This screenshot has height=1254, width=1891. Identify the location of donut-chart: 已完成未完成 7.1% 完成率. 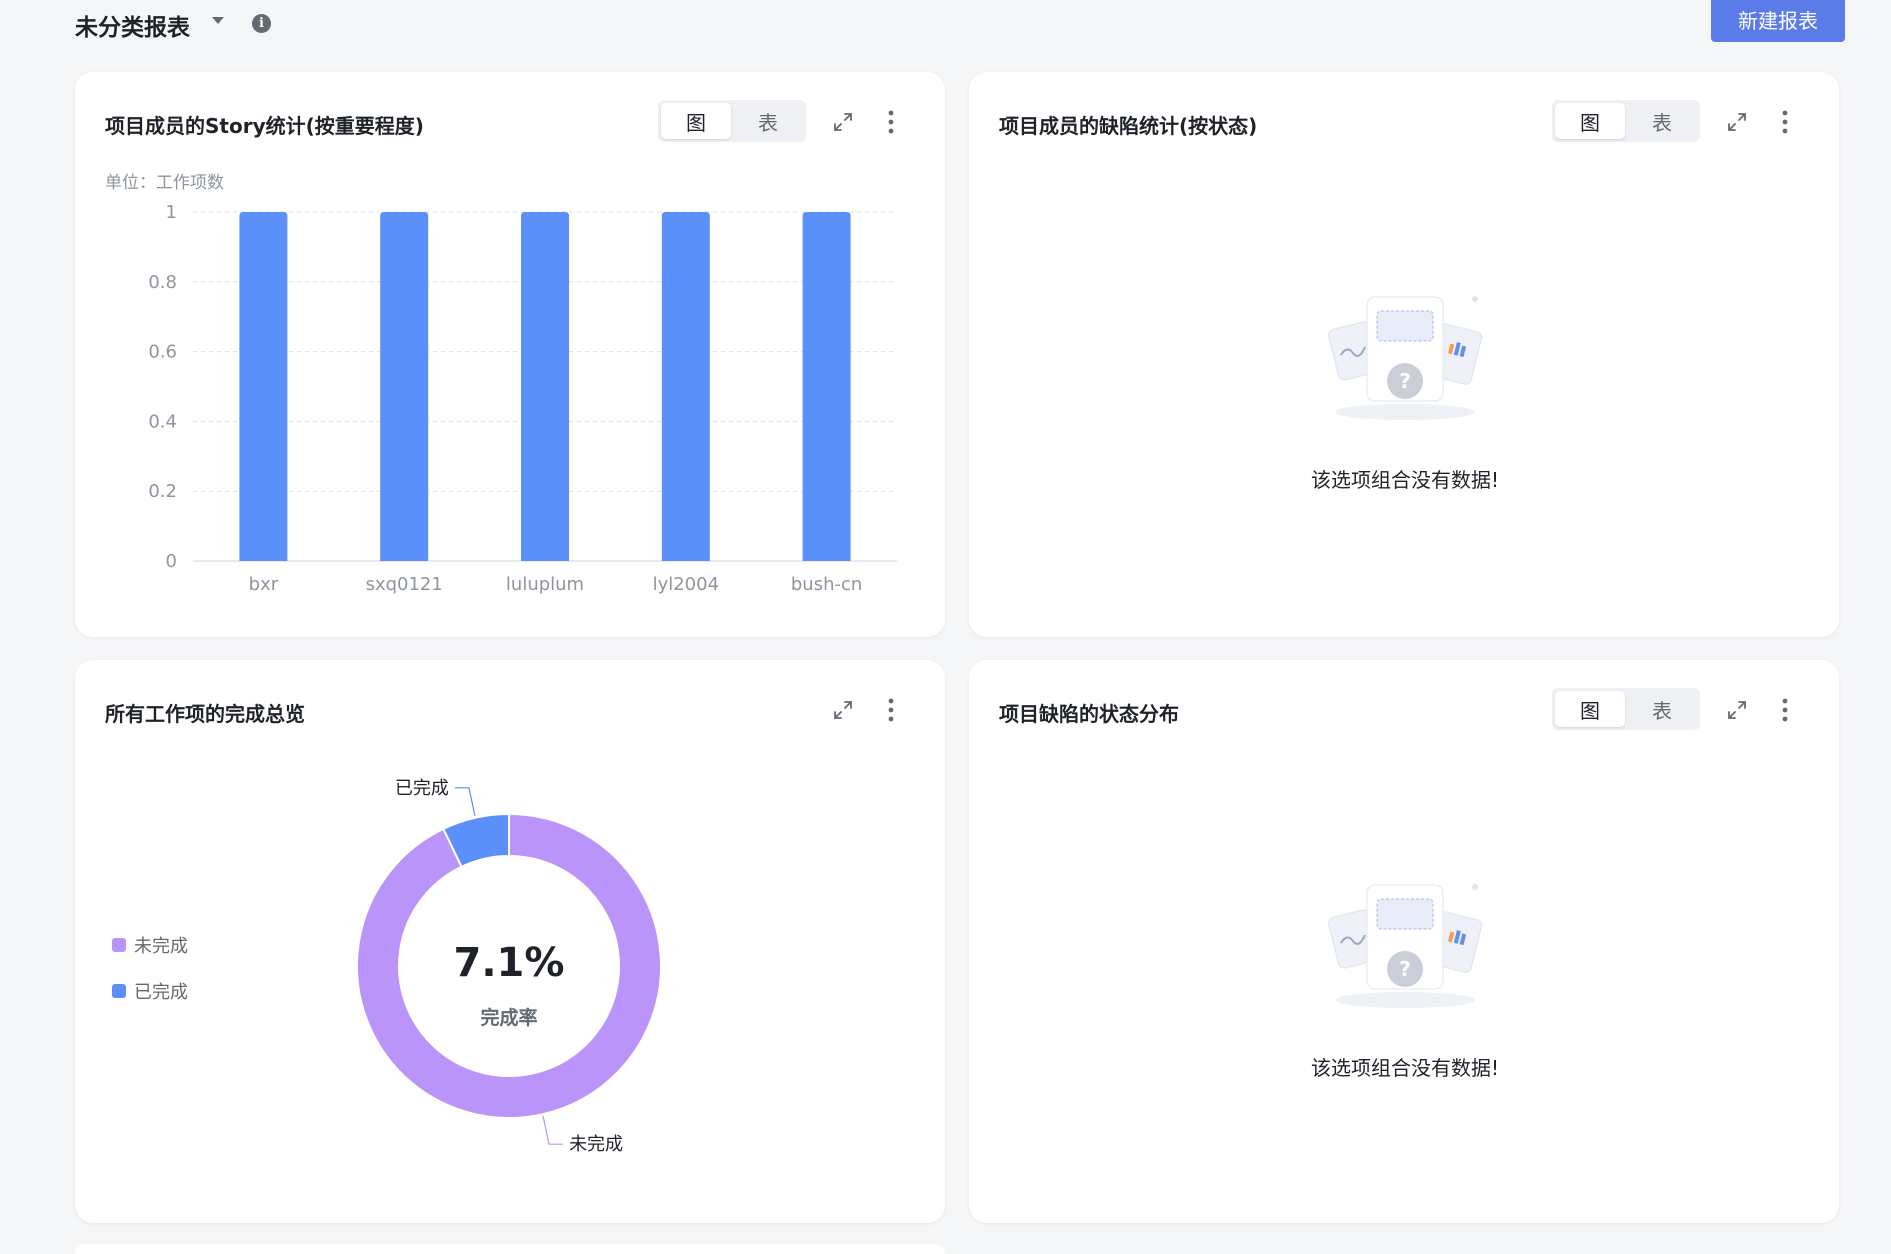
(509, 966).